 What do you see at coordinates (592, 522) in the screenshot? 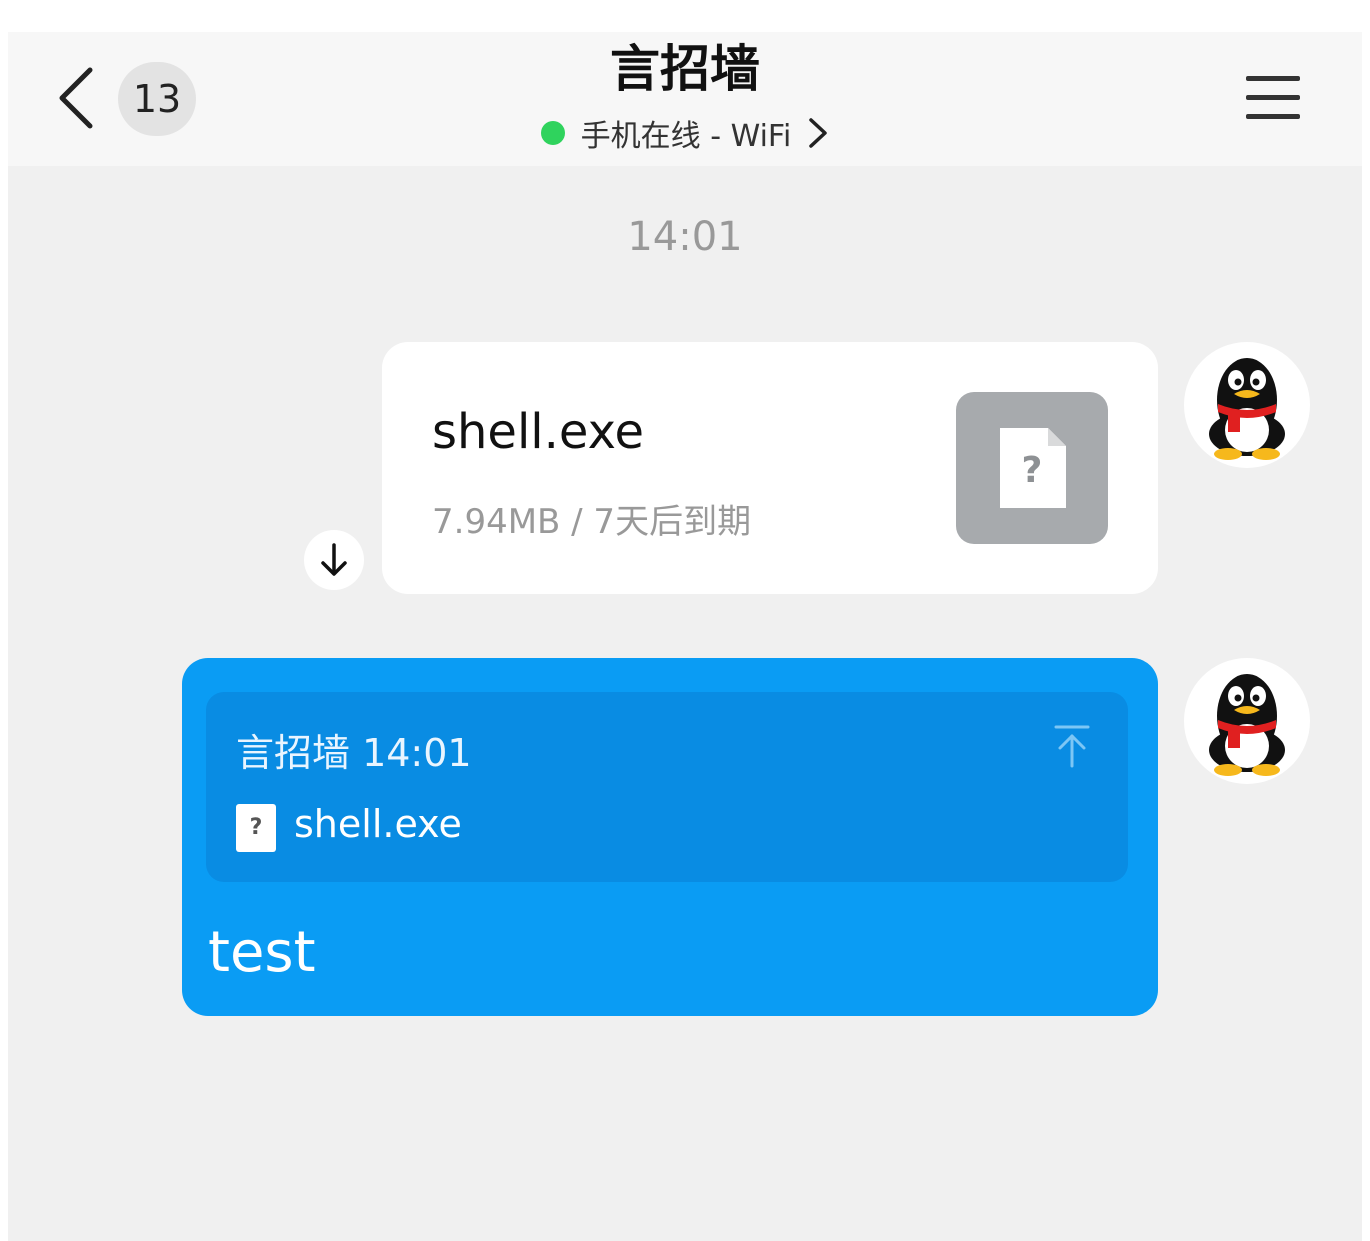
I see `file-meta: 7.94MB / 7天后到期` at bounding box center [592, 522].